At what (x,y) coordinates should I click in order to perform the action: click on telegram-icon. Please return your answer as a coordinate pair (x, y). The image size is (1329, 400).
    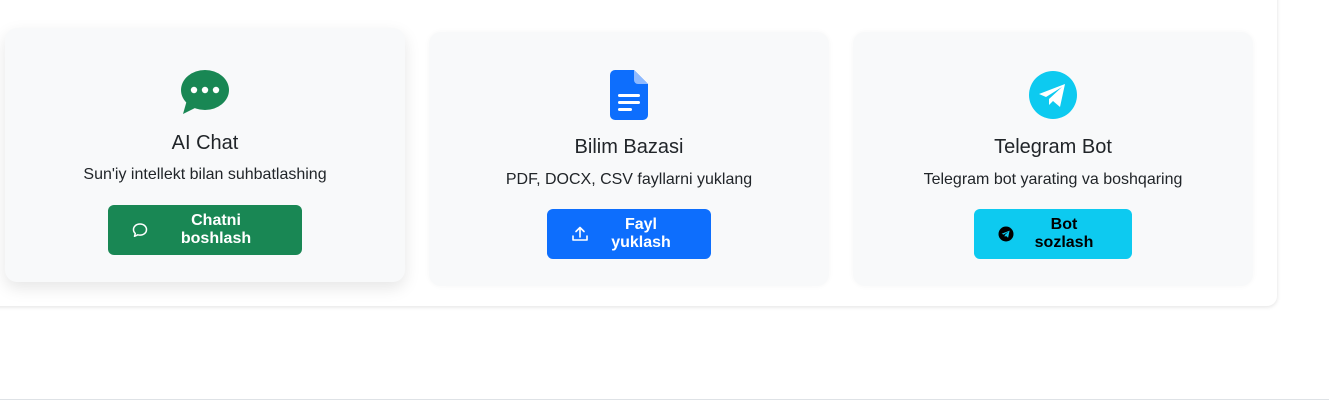
    Looking at the image, I should click on (1053, 97).